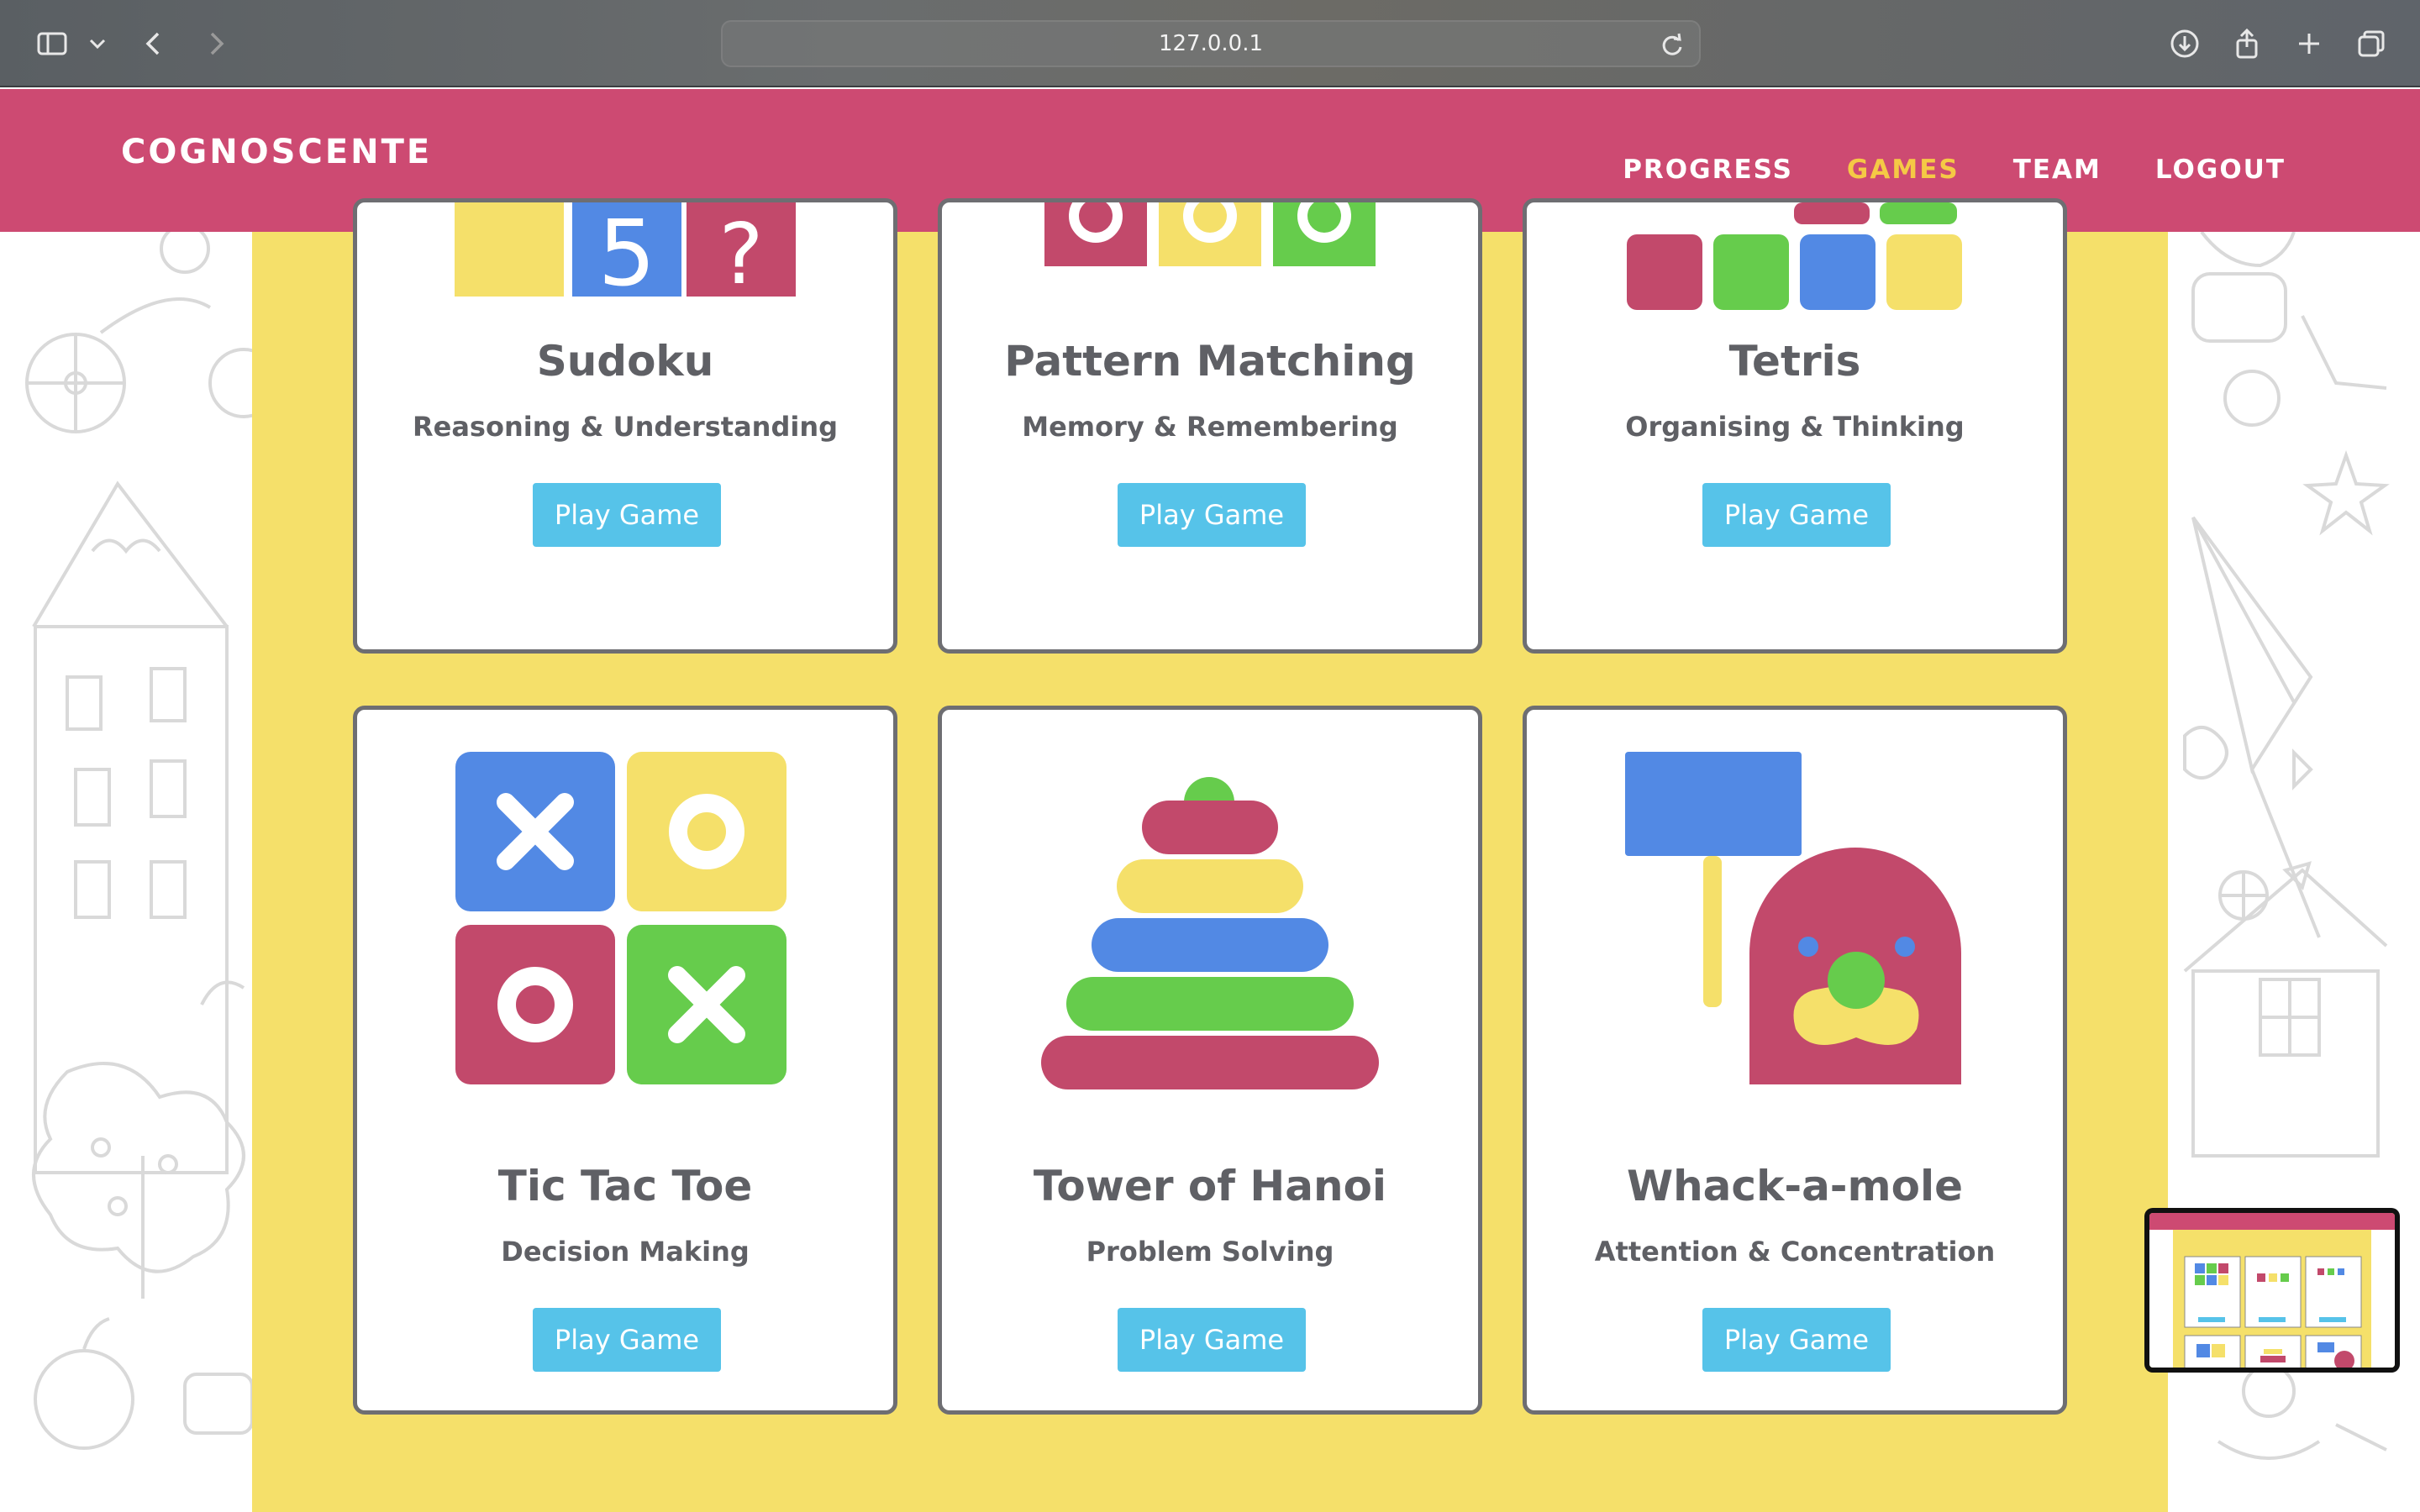 This screenshot has height=1512, width=2420. Describe the element at coordinates (740, 254) in the screenshot. I see `sudoku-tile-question: ?` at that location.